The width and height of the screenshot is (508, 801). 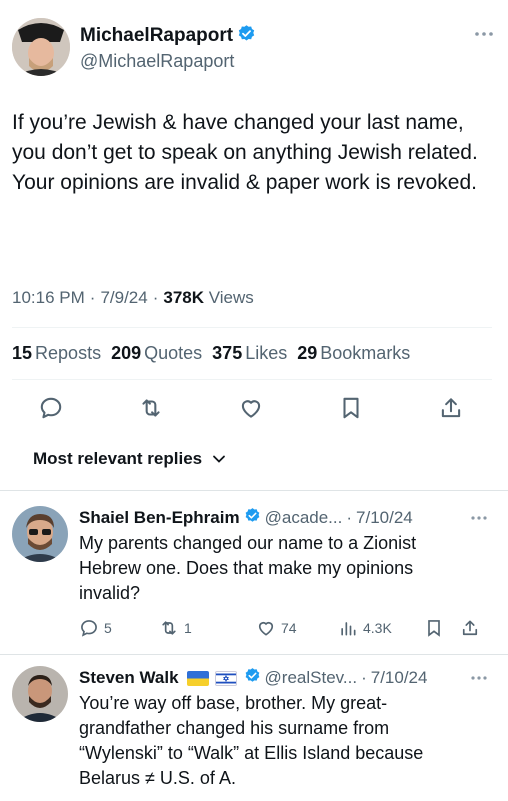 I want to click on tweet-date: 7/9/24, so click(x=123, y=298).